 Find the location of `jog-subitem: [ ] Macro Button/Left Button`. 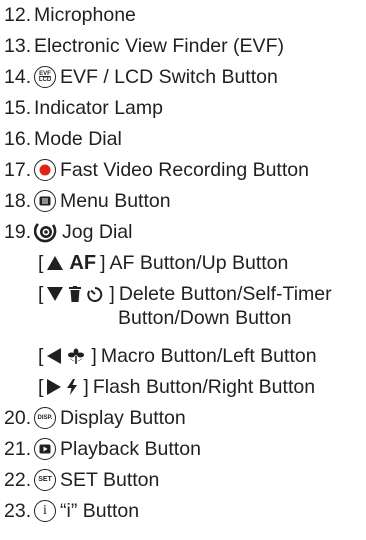

jog-subitem: [ ] Macro Button/Left Button is located at coordinates (177, 355).